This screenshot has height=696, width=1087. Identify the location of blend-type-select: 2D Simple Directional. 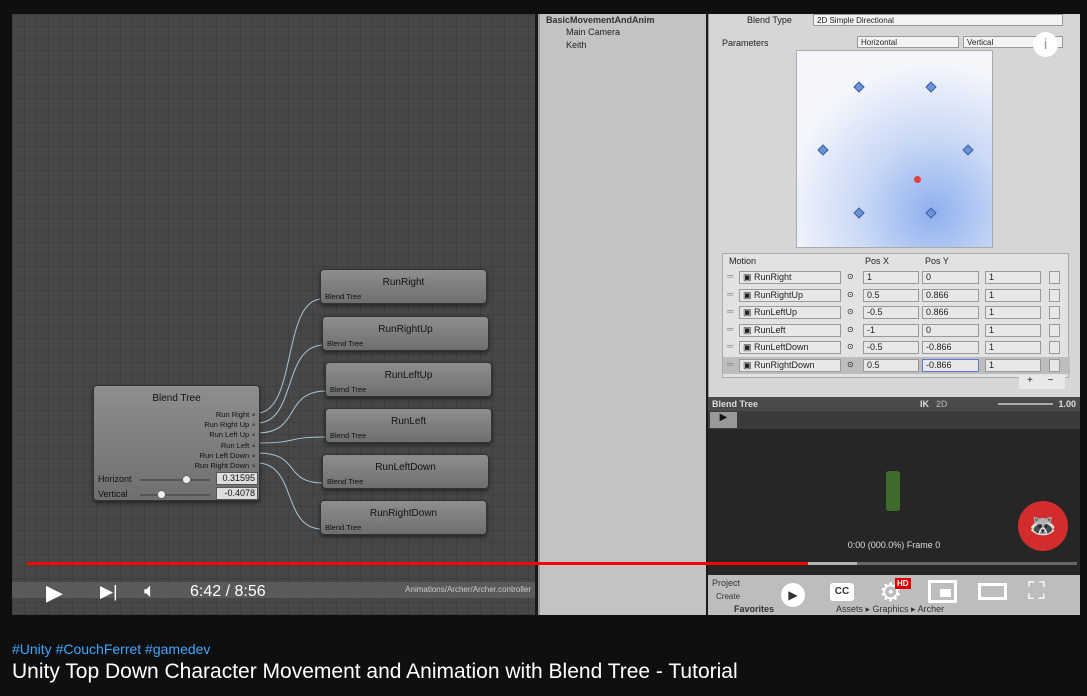
(938, 20).